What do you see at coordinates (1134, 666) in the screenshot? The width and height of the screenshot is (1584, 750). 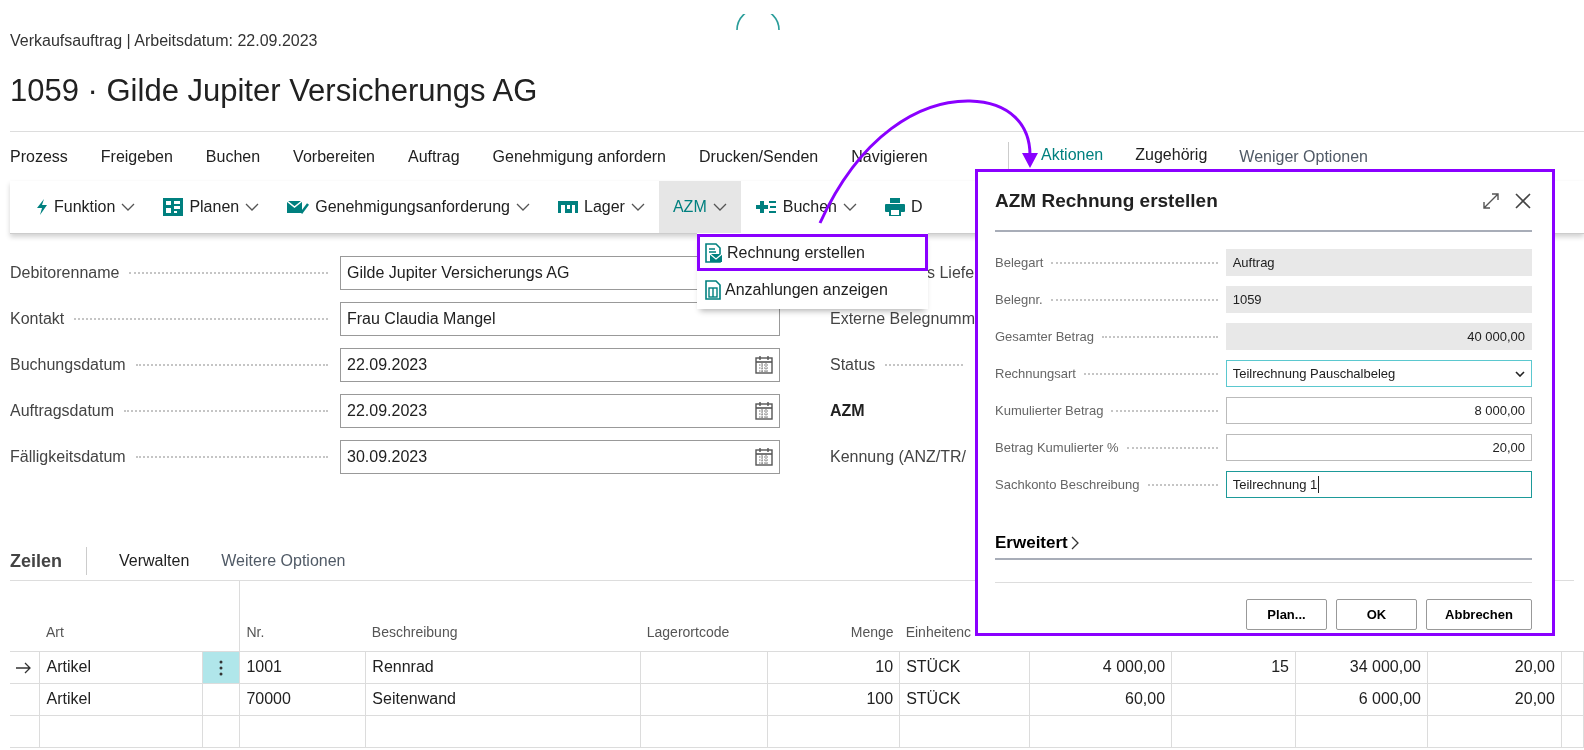 I see `table-cell: 4 000,00` at bounding box center [1134, 666].